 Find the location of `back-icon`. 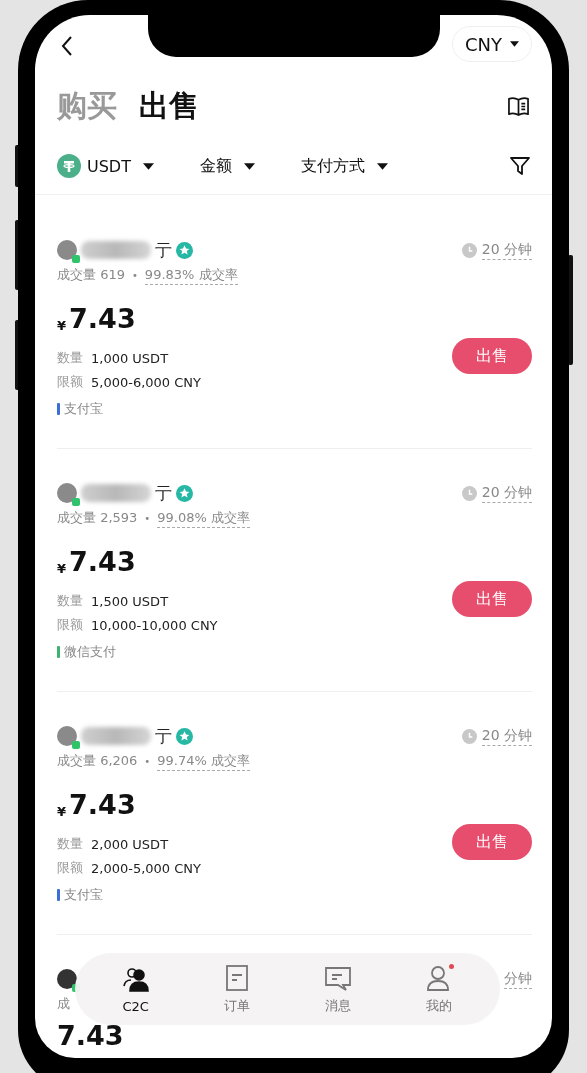

back-icon is located at coordinates (67, 46).